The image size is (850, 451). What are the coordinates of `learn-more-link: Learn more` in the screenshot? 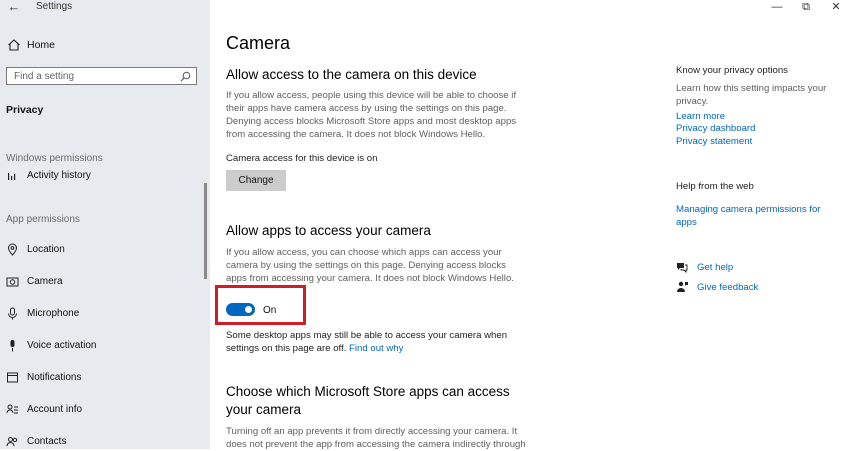 It's located at (700, 117).